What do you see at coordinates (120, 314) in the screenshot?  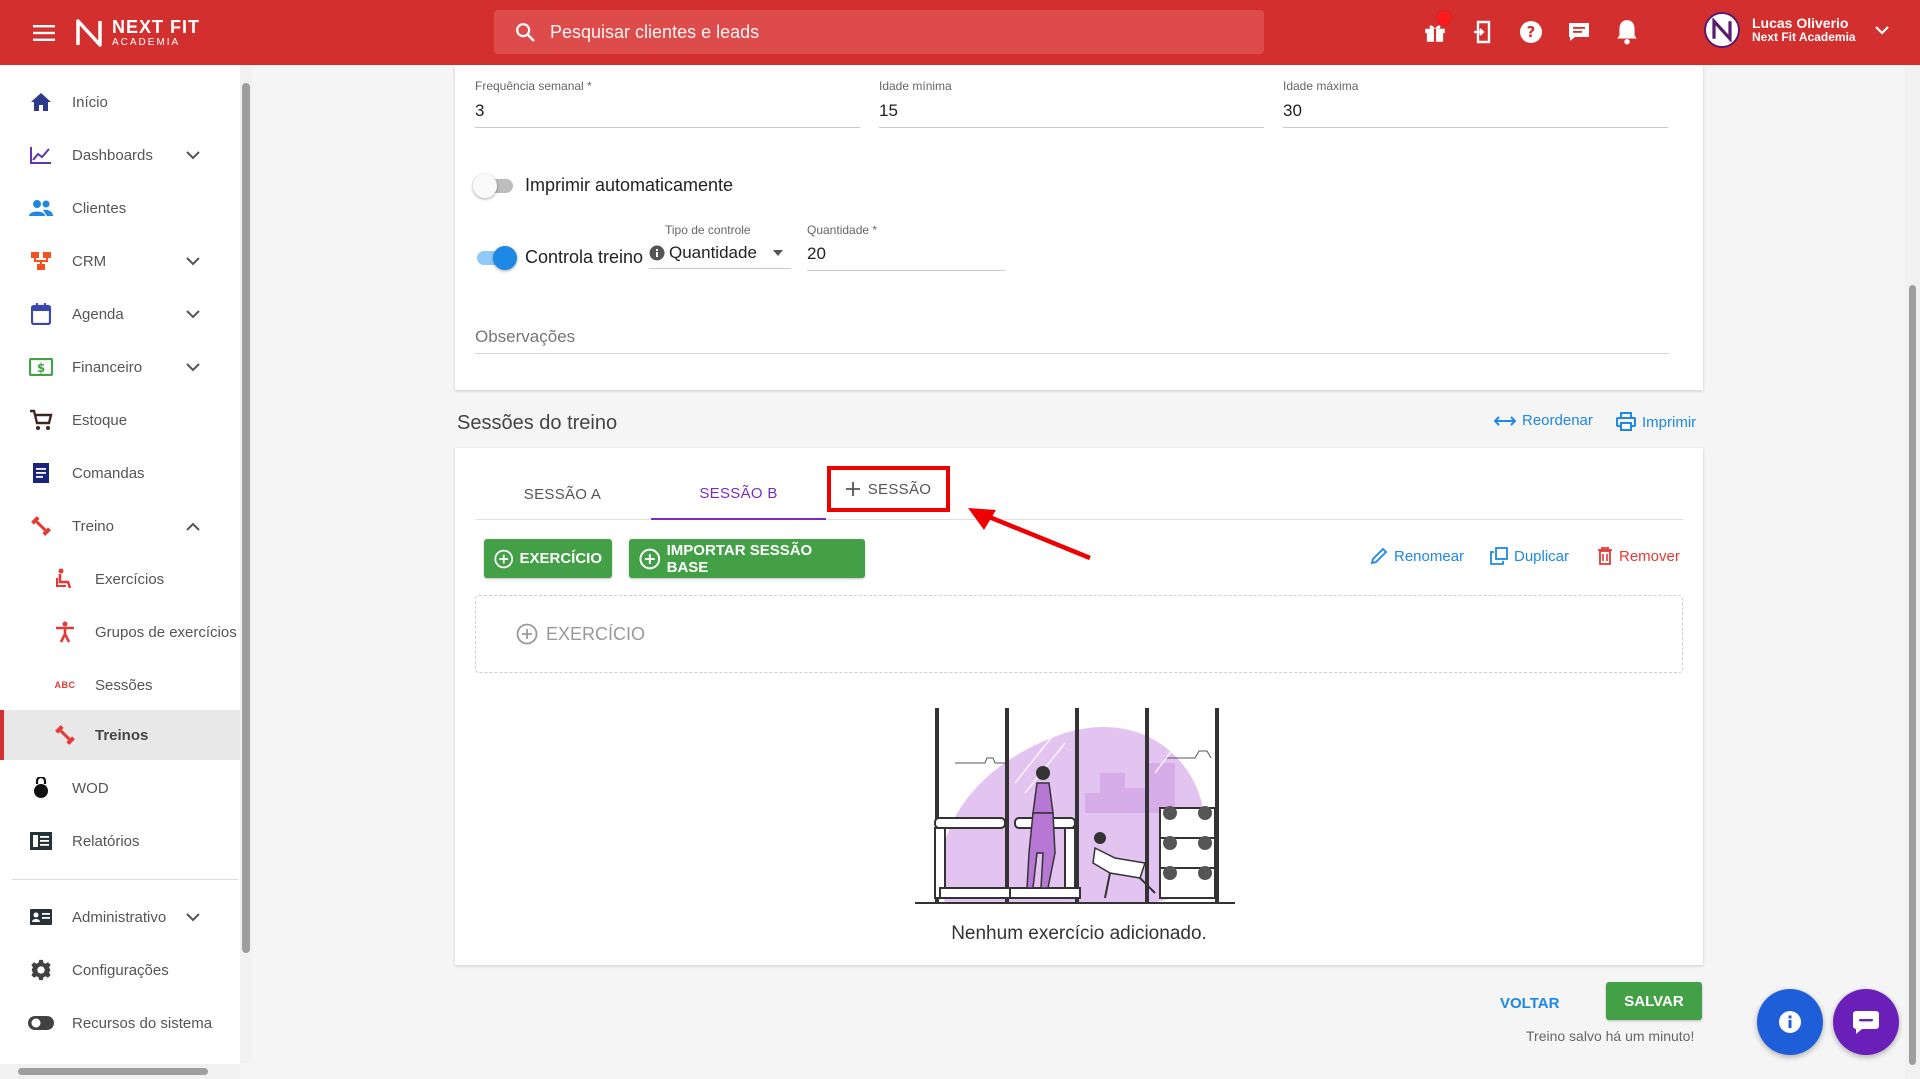 I see `sidebar-item-agenda: Agenda` at bounding box center [120, 314].